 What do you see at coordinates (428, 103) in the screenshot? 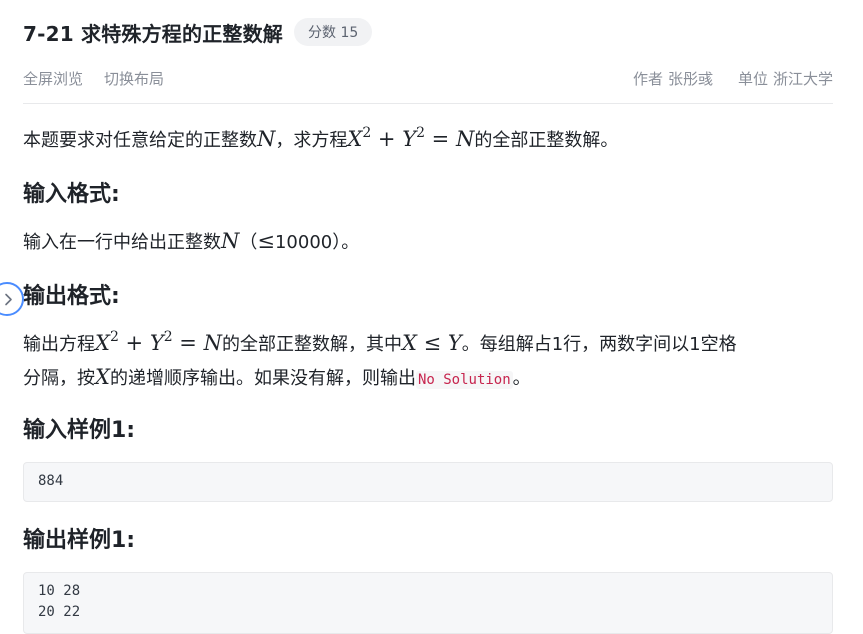
I see `divider` at bounding box center [428, 103].